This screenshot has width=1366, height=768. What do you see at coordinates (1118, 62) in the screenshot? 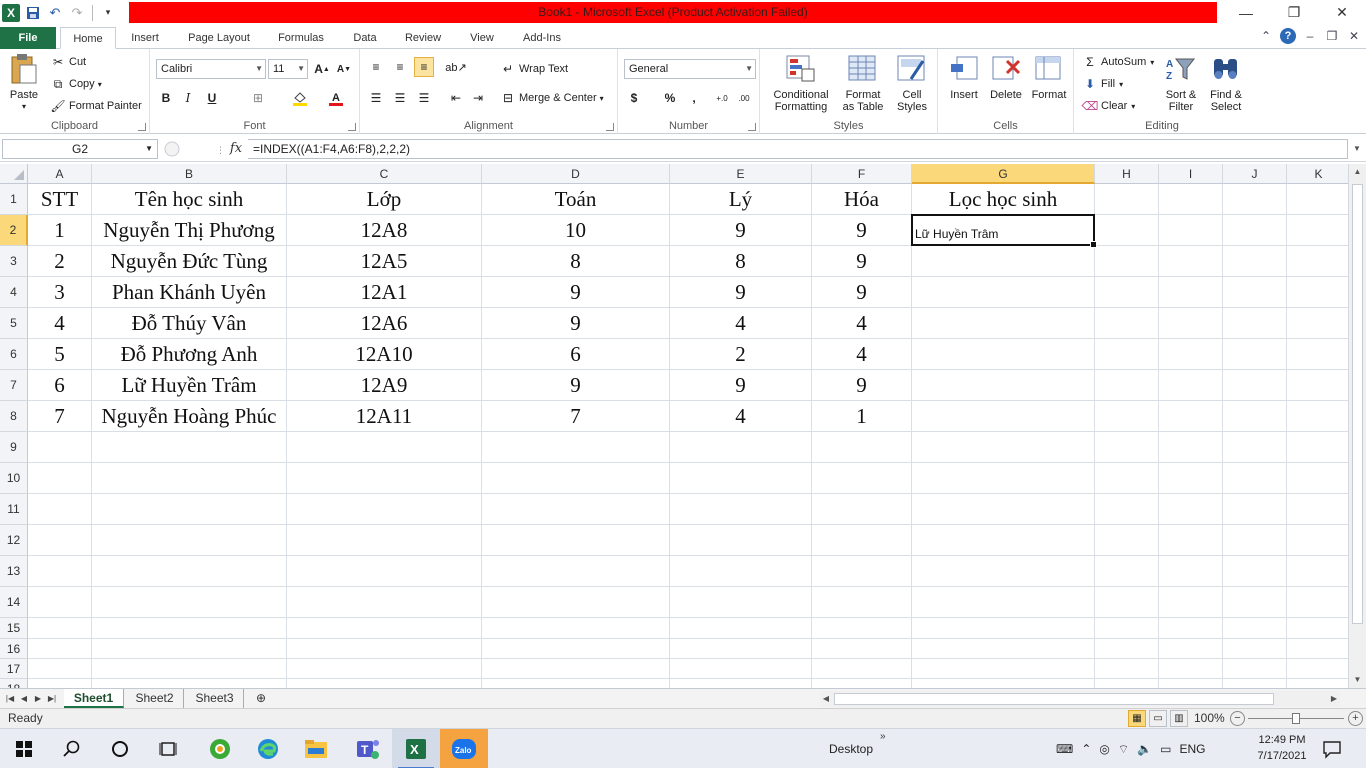
I see `autosum-button: Σ AutoSum ▾` at bounding box center [1118, 62].